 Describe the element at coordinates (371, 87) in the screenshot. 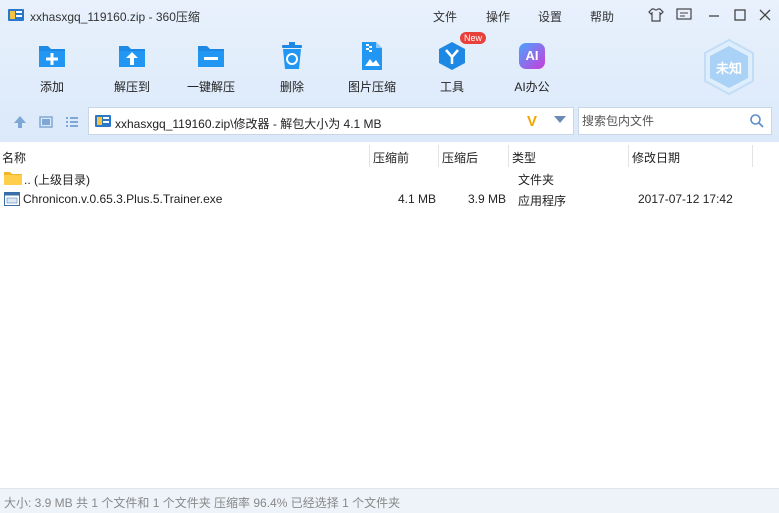

I see `image-compress-label: 图片压缩` at that location.